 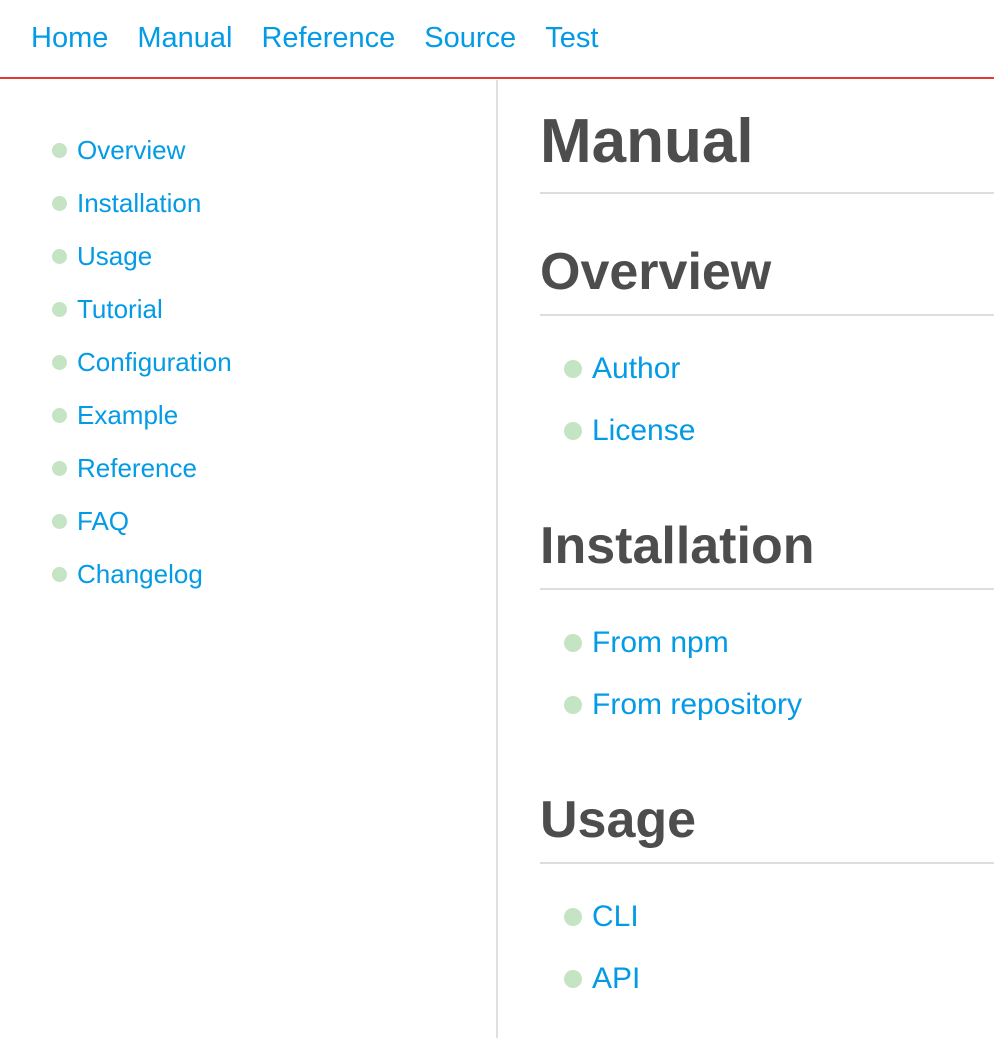 I want to click on link-license: License, so click(x=643, y=431).